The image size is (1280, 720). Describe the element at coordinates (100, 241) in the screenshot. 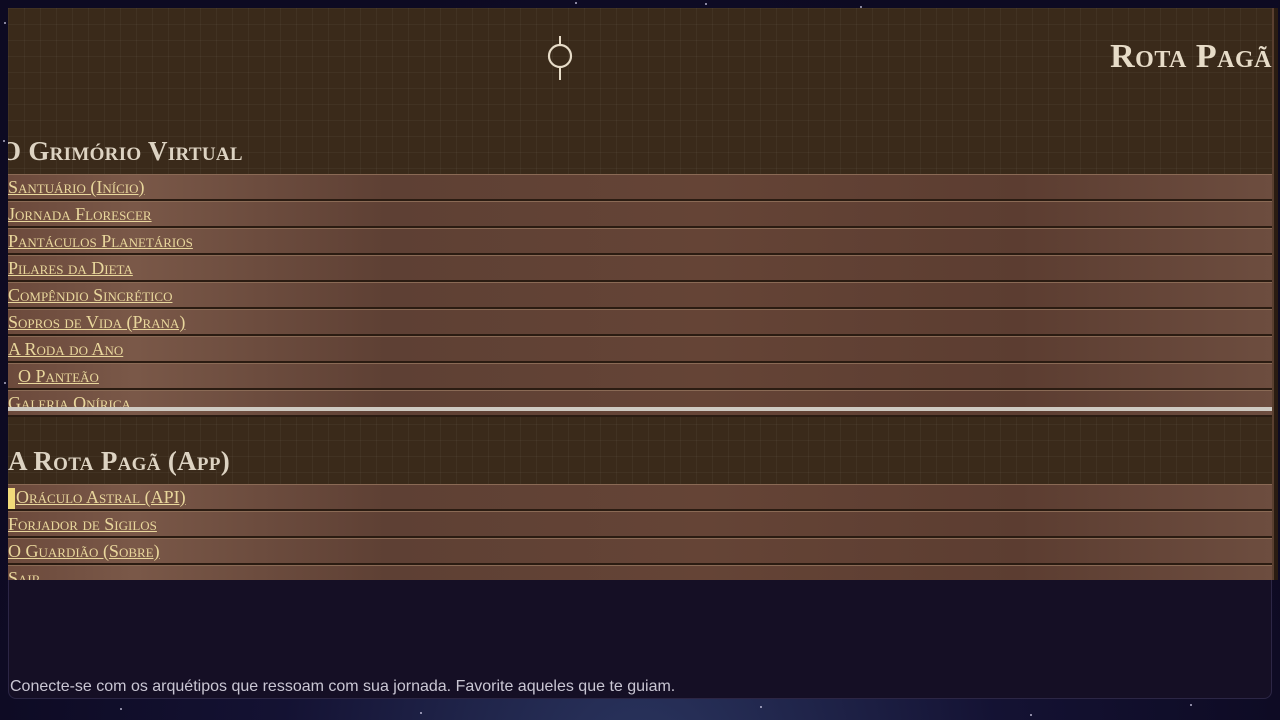

I see `menu-link-pantaculos: Pantáculos Planetários` at that location.